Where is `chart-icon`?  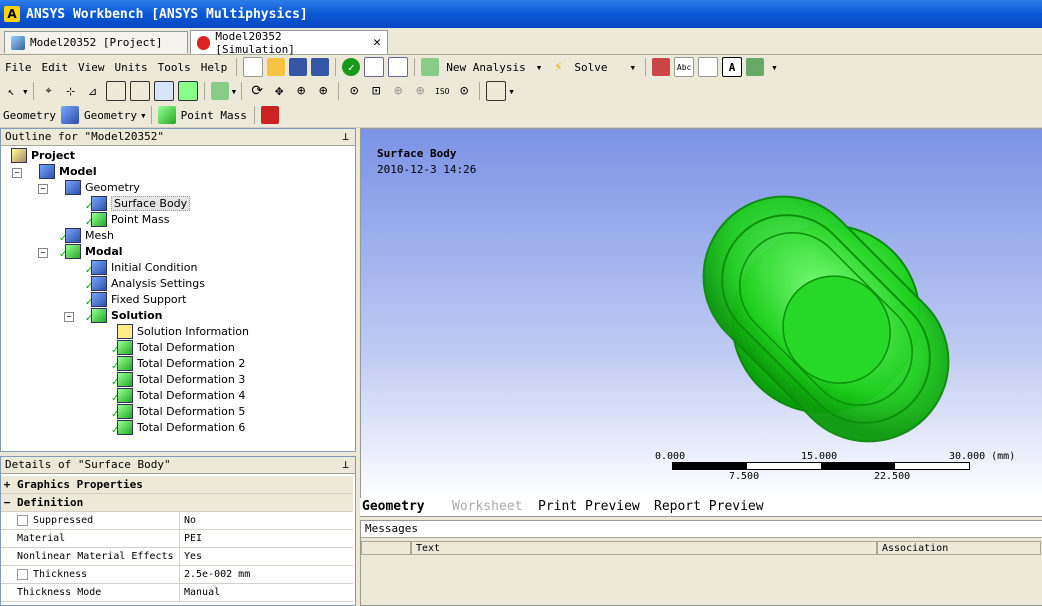 chart-icon is located at coordinates (661, 67).